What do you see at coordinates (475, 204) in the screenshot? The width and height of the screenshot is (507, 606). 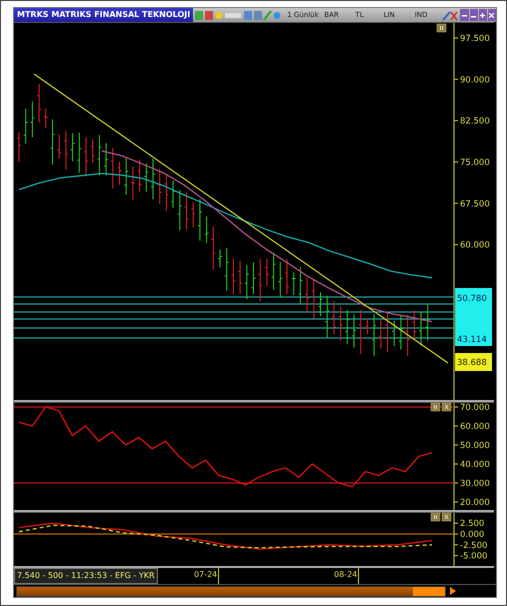 I see `axis-label: 67.500` at bounding box center [475, 204].